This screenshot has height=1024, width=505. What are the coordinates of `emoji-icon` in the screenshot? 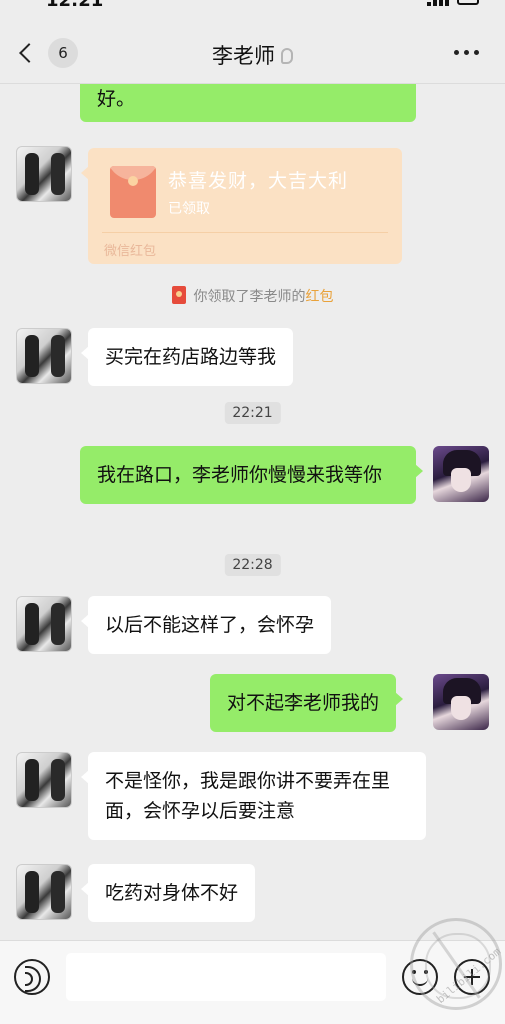 It's located at (420, 977).